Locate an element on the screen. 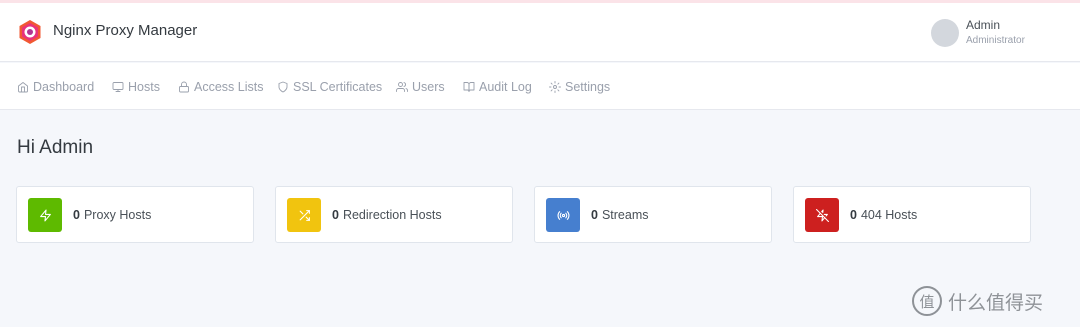 The image size is (1080, 327). card-label: Redirection Hosts is located at coordinates (392, 215).